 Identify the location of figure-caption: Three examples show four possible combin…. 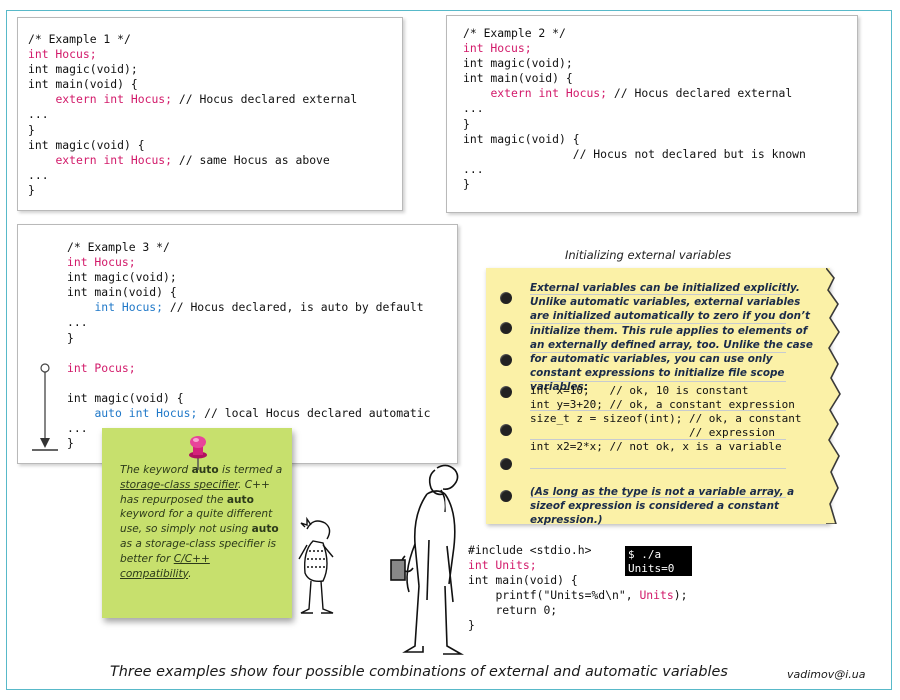
(419, 672).